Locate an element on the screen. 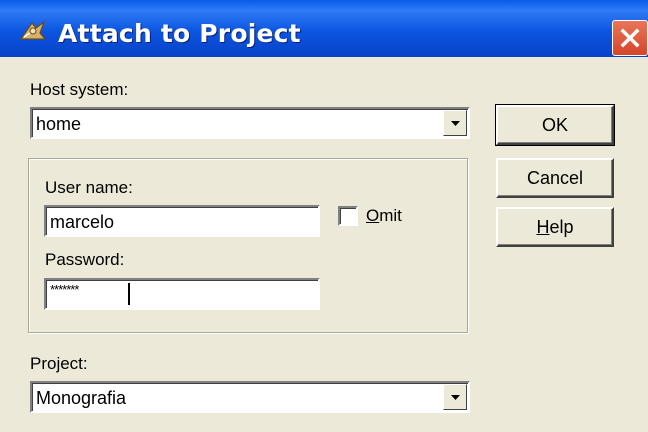 Image resolution: width=648 pixels, height=432 pixels. omit-label-rest: mit is located at coordinates (390, 215).